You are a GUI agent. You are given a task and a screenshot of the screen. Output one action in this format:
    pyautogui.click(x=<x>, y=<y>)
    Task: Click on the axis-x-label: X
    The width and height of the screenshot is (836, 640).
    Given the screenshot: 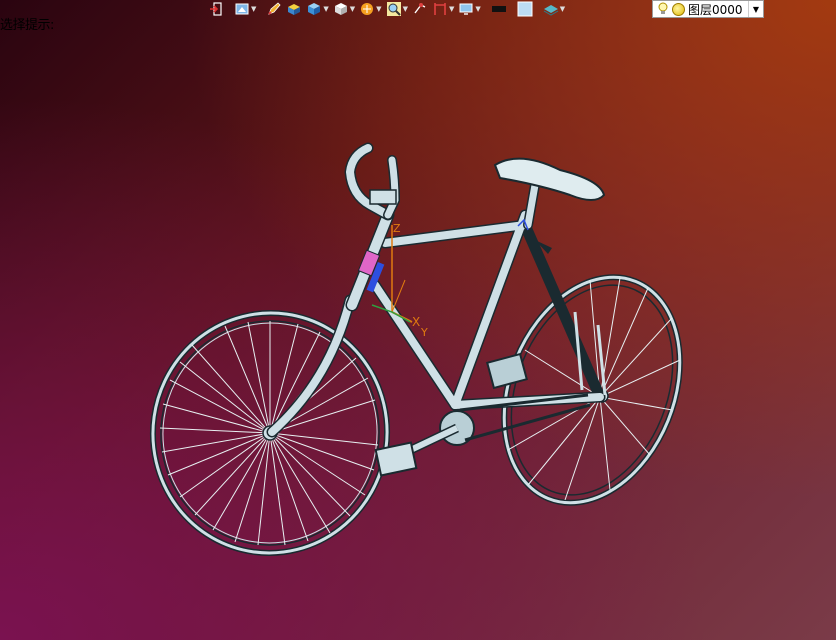 What is the action you would take?
    pyautogui.click(x=416, y=322)
    